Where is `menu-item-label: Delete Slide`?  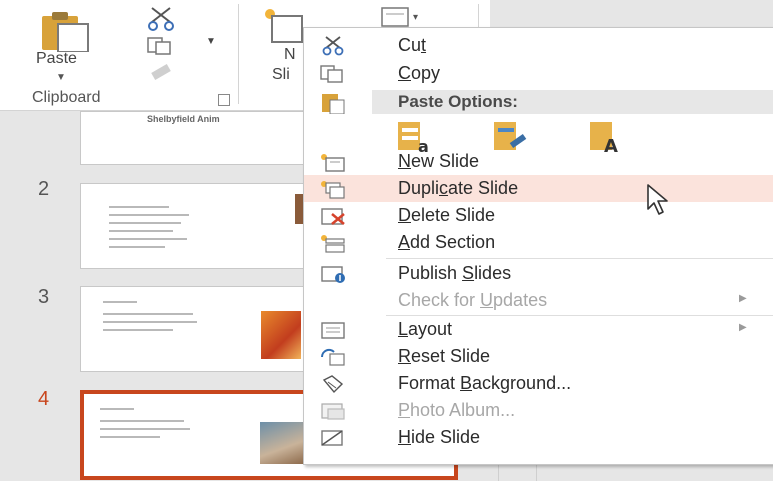
menu-item-label: Delete Slide is located at coordinates (447, 215).